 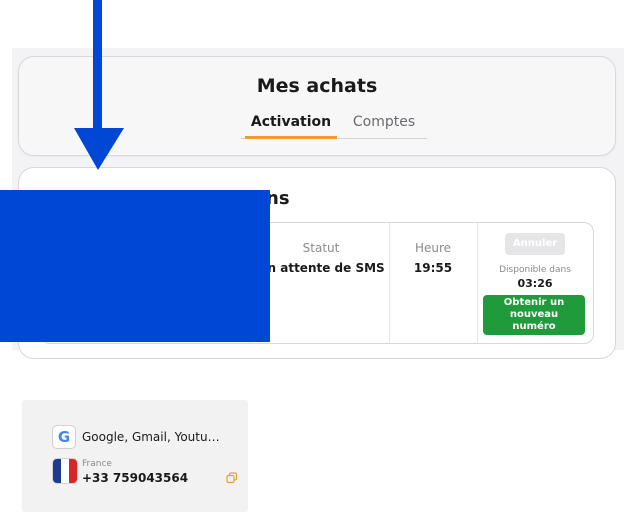 What do you see at coordinates (135, 478) in the screenshot?
I see `phone-number: +33 759043564` at bounding box center [135, 478].